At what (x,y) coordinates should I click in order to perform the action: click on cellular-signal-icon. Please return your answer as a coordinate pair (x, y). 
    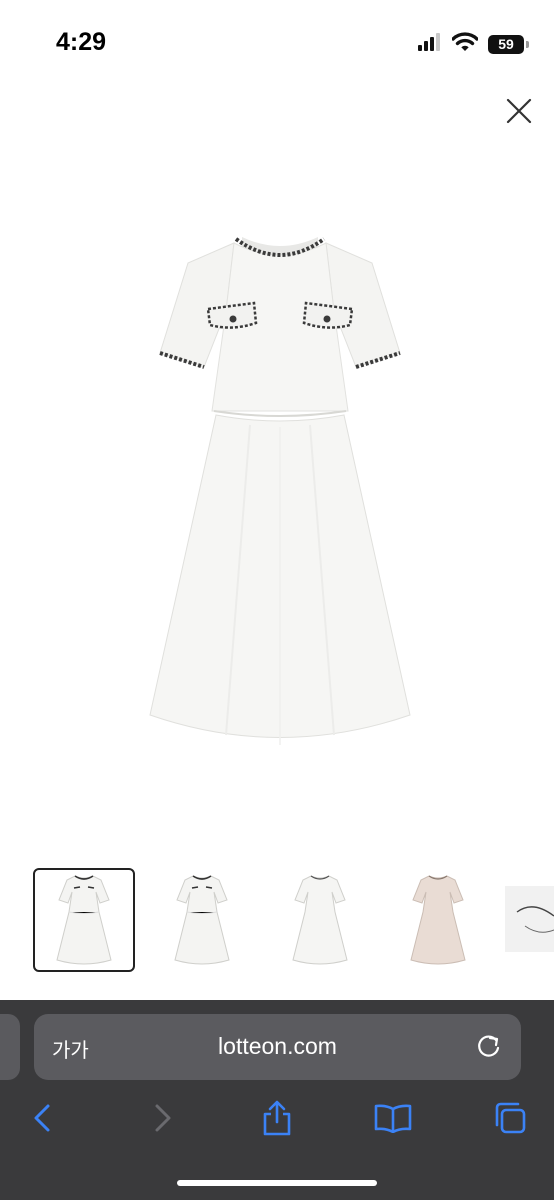
    Looking at the image, I should click on (430, 44).